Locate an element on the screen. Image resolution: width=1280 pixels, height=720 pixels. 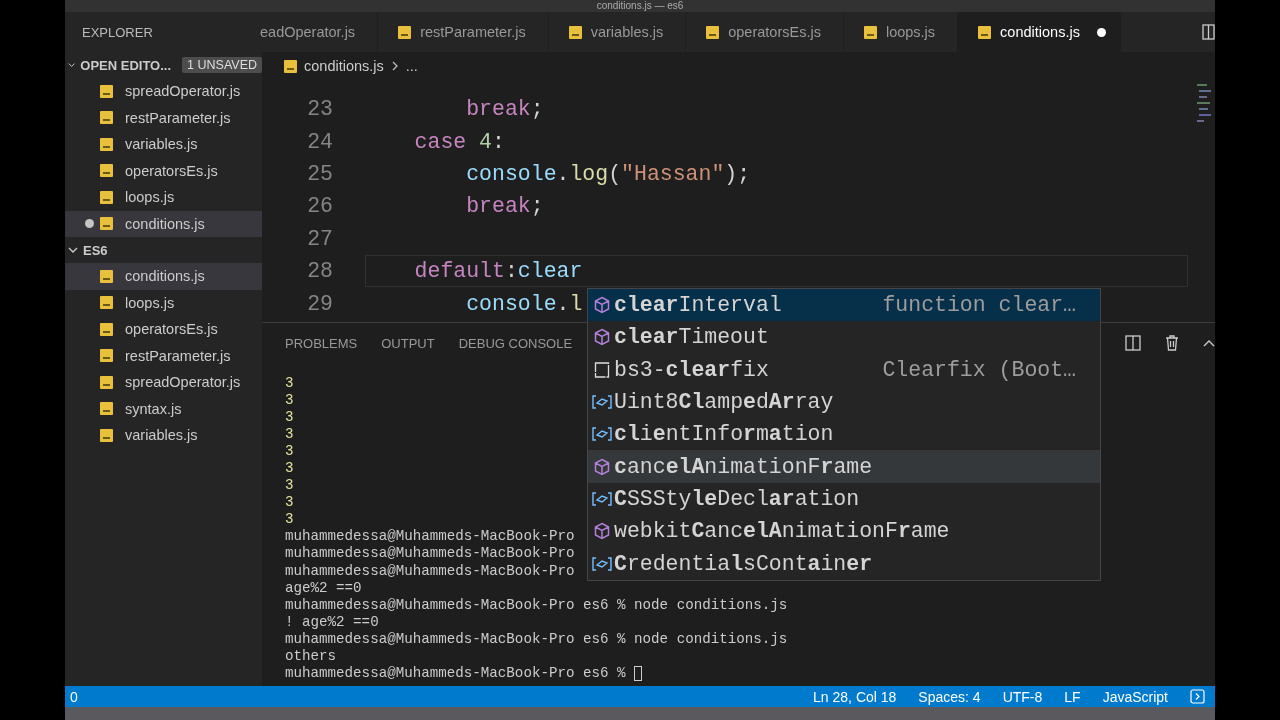
line-number: 23 is located at coordinates (319, 109).